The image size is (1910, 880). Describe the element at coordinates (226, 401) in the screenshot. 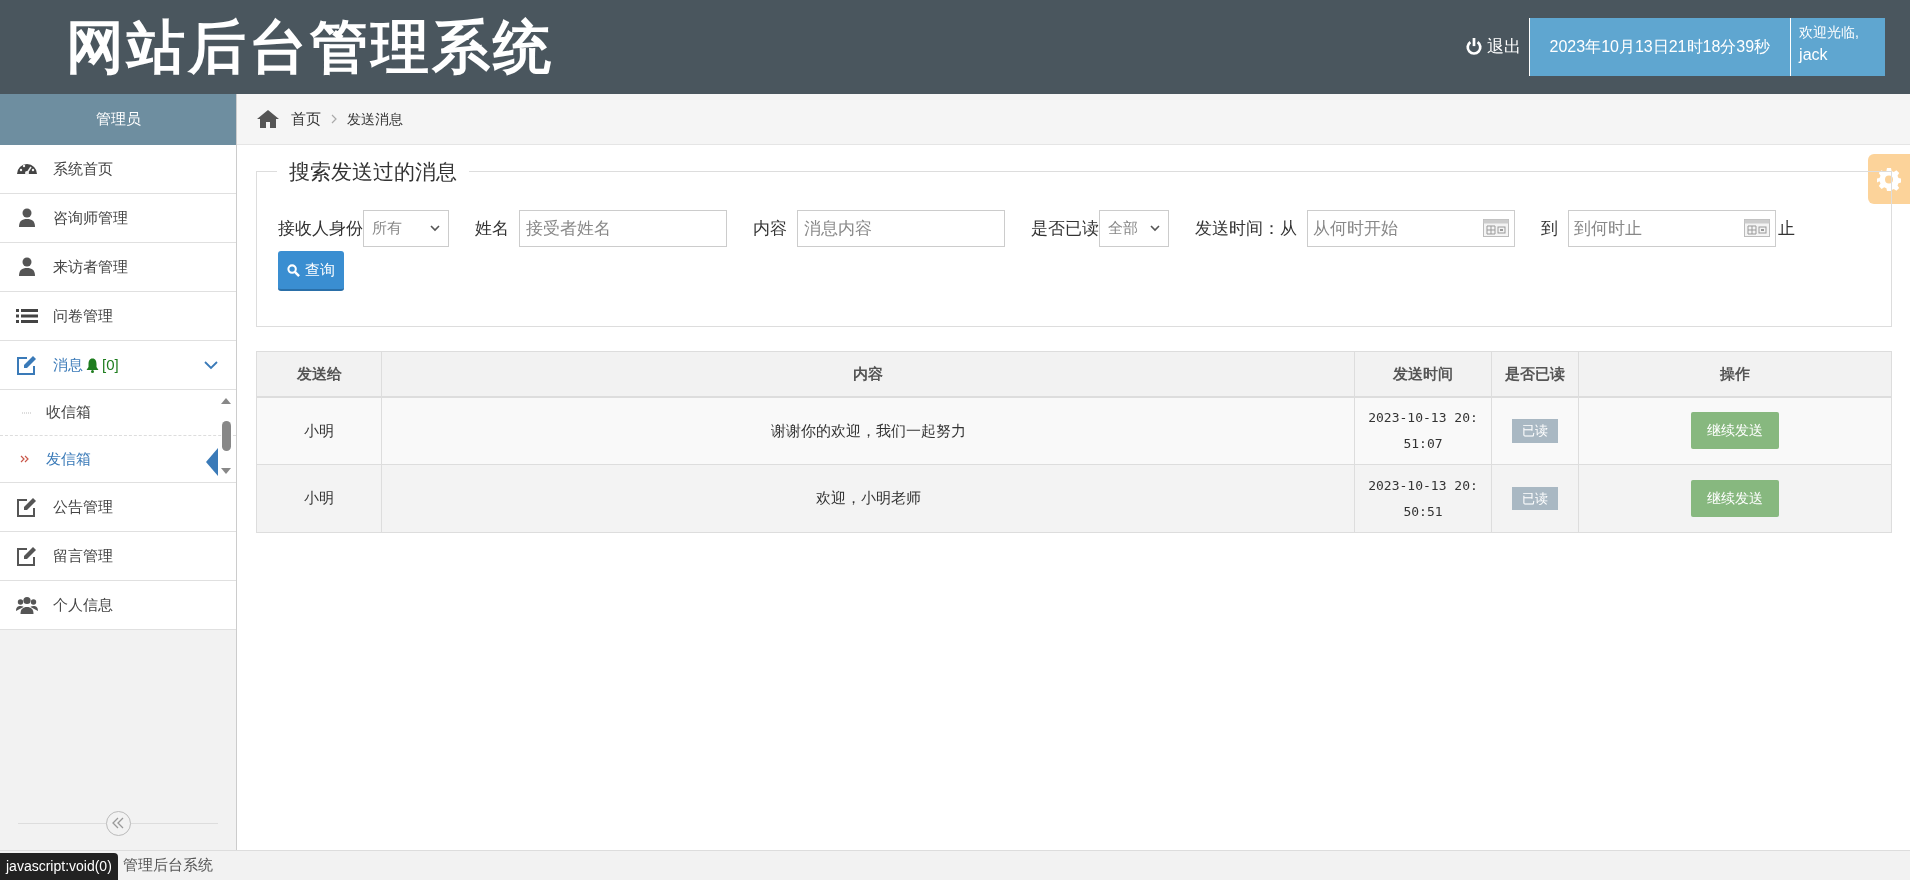

I see `scroll-up-icon` at that location.